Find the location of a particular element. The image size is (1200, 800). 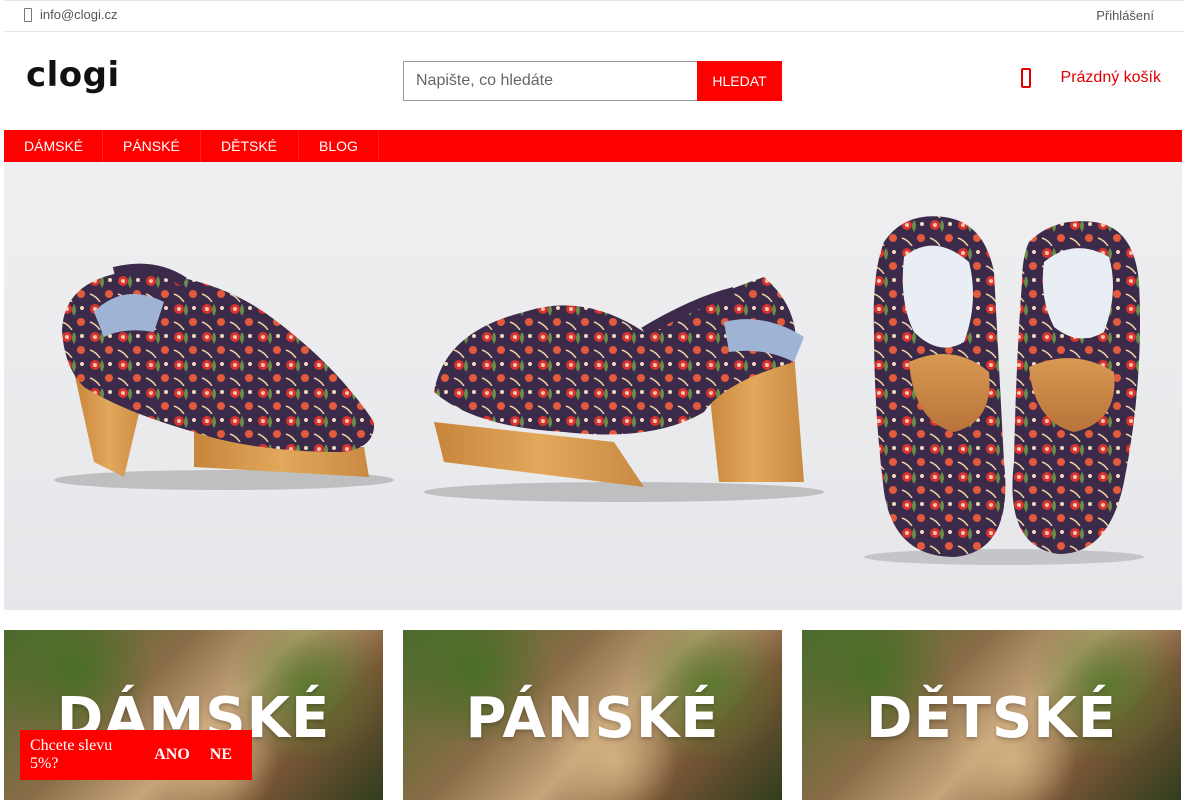

main-nav: DÁMSKÉ PÁNSKÉ DĚTSKÉ BLOG is located at coordinates (593, 146).